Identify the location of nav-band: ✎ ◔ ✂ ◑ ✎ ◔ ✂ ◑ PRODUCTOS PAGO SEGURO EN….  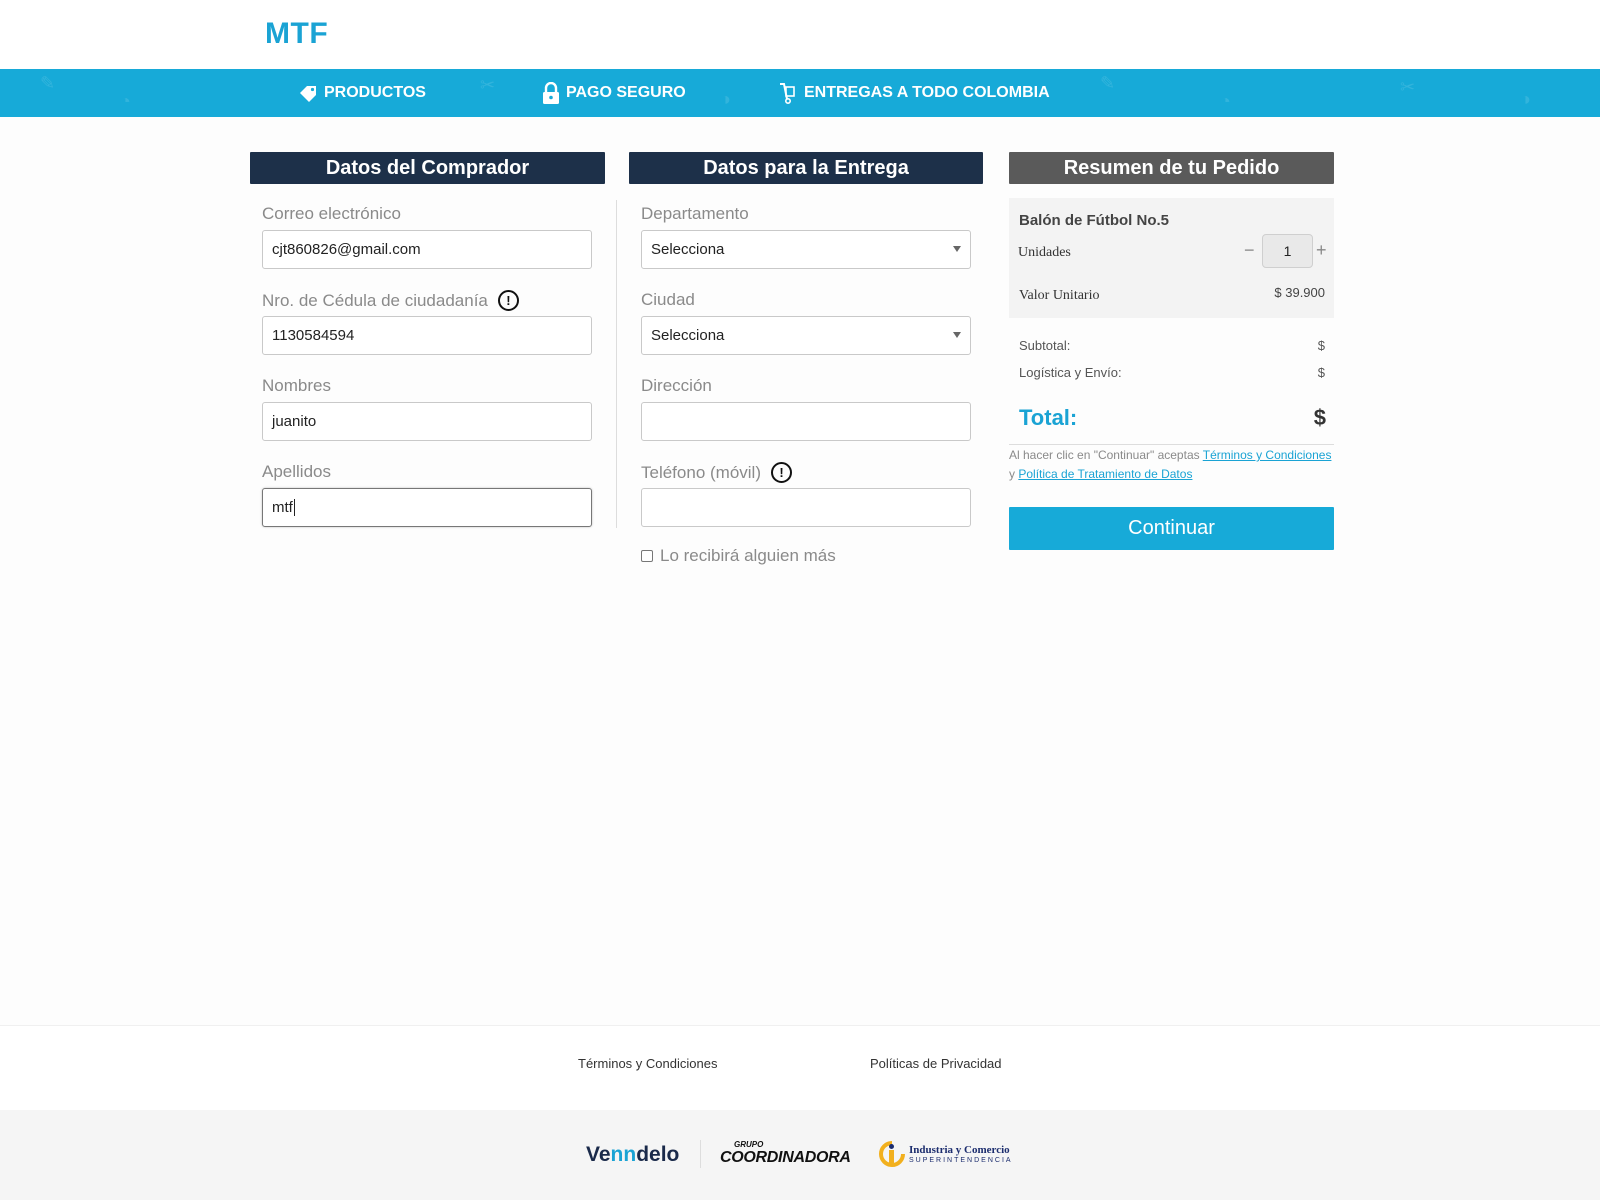
(800, 93).